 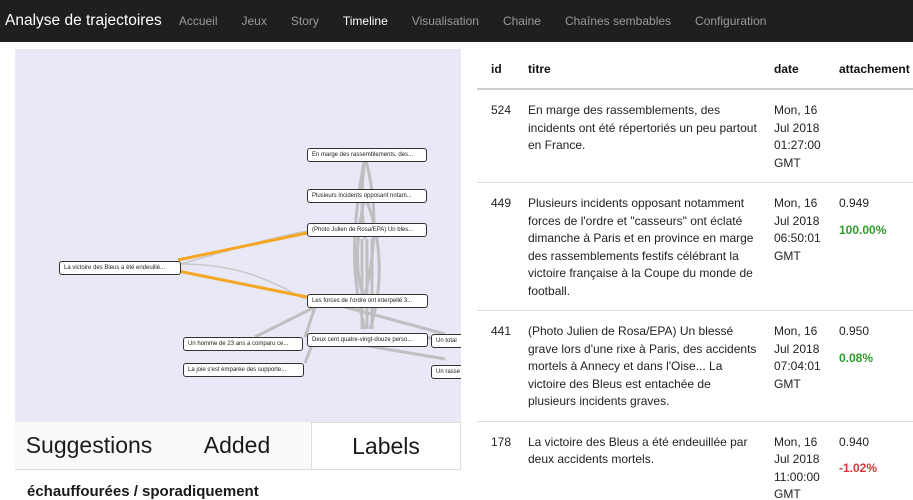 What do you see at coordinates (305, 21) in the screenshot?
I see `nav-item-story: Story` at bounding box center [305, 21].